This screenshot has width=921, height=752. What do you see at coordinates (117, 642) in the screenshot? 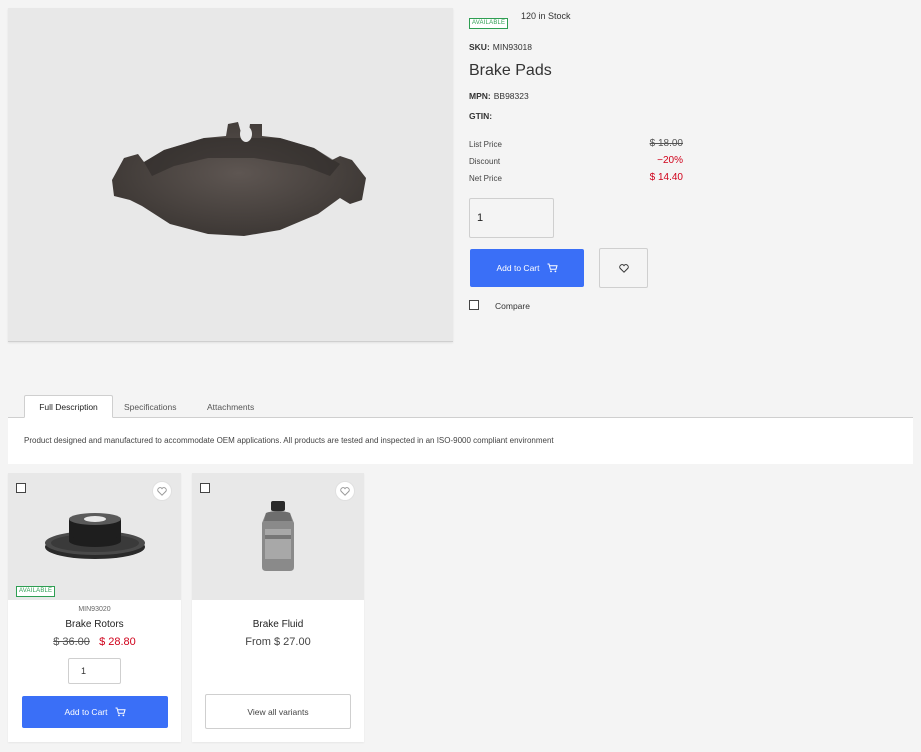
I see `card-net-price: $ 28.80` at bounding box center [117, 642].